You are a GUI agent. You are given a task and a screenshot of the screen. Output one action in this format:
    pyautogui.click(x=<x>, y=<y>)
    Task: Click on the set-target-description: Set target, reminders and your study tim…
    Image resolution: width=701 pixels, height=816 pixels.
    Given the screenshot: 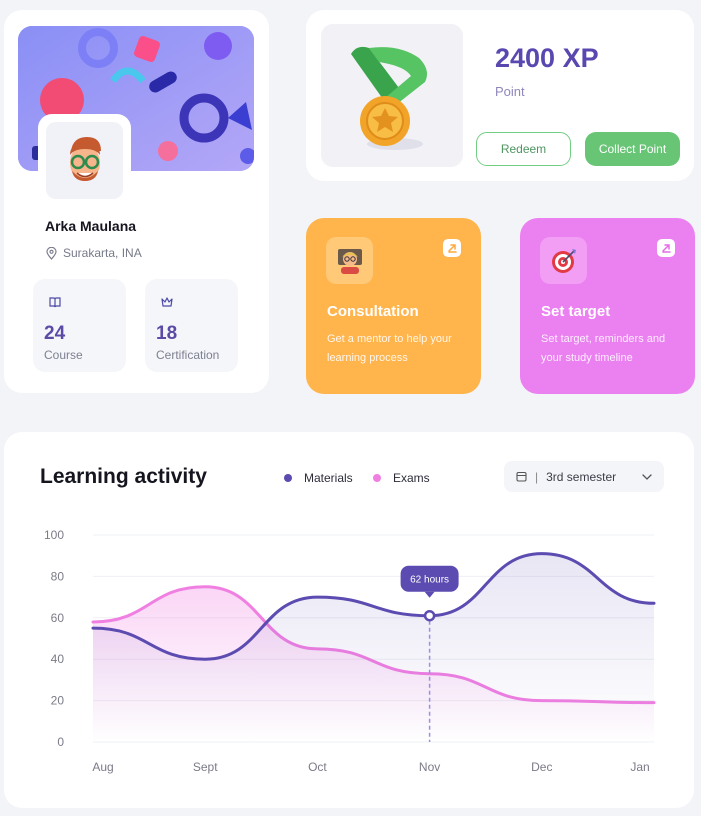 What is the action you would take?
    pyautogui.click(x=603, y=348)
    